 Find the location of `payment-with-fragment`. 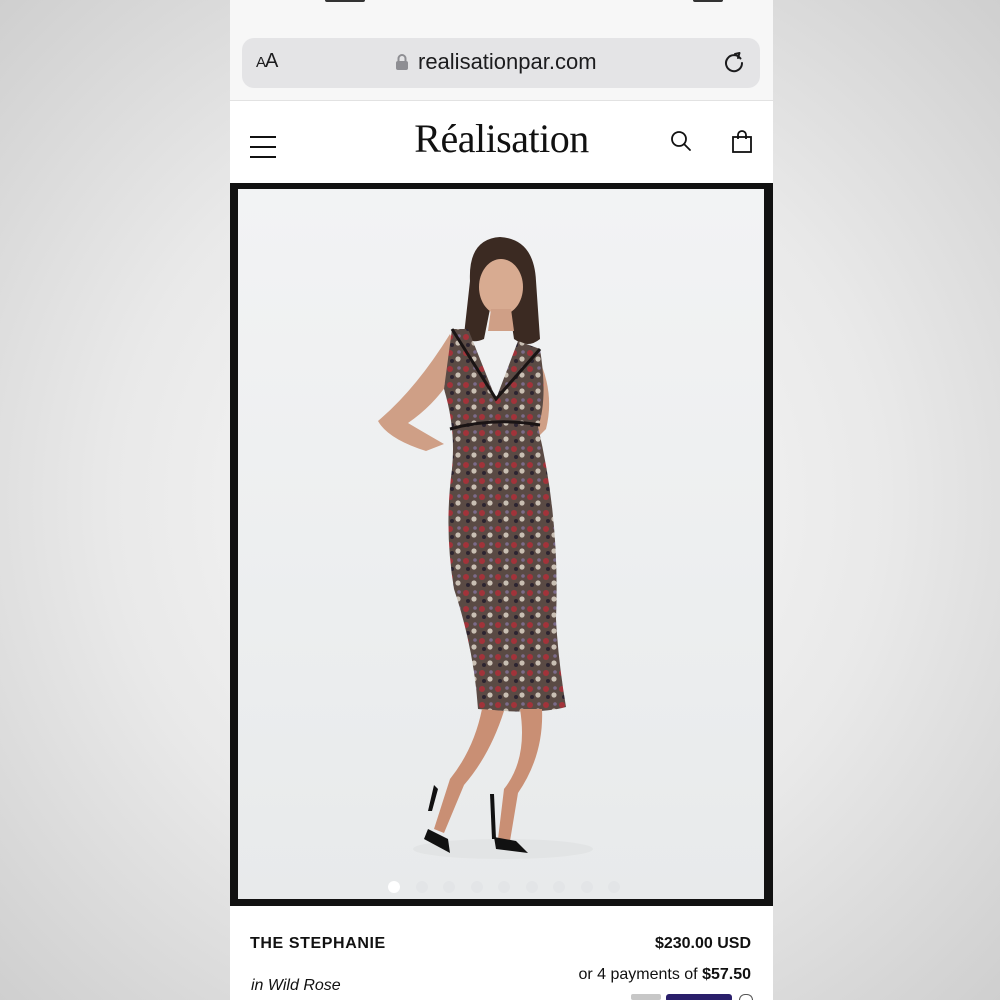

payment-with-fragment is located at coordinates (646, 997).